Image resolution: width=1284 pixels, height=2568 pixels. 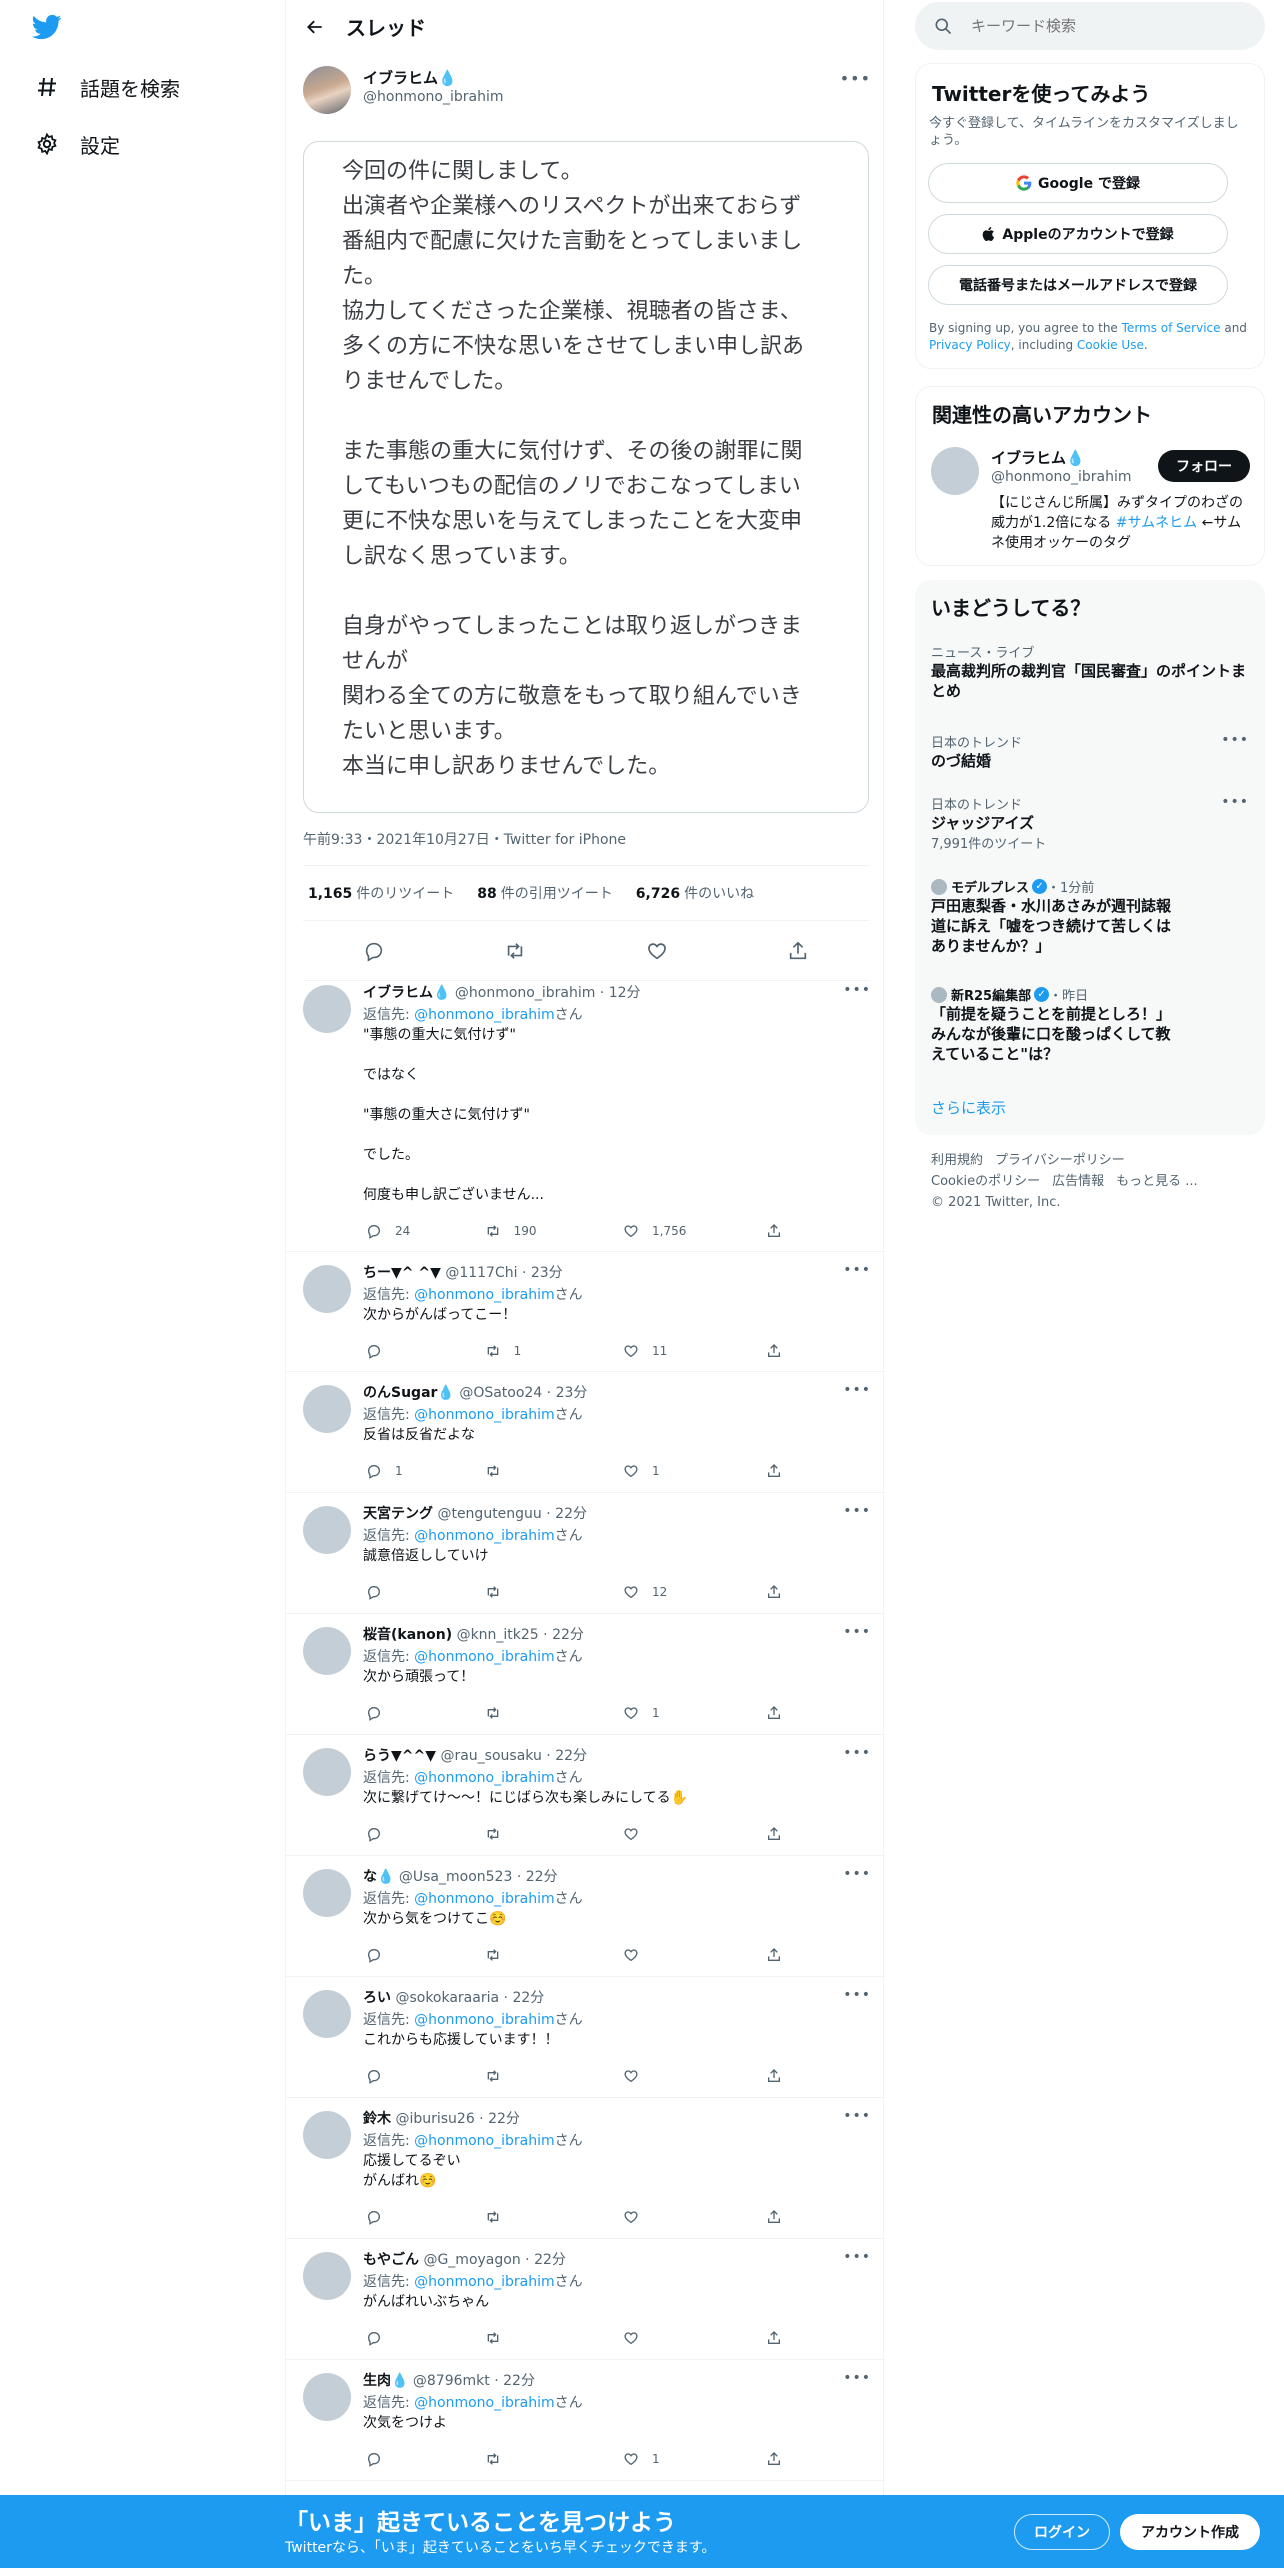 I want to click on reply-author-name: イブラヒム💧, so click(x=406, y=993).